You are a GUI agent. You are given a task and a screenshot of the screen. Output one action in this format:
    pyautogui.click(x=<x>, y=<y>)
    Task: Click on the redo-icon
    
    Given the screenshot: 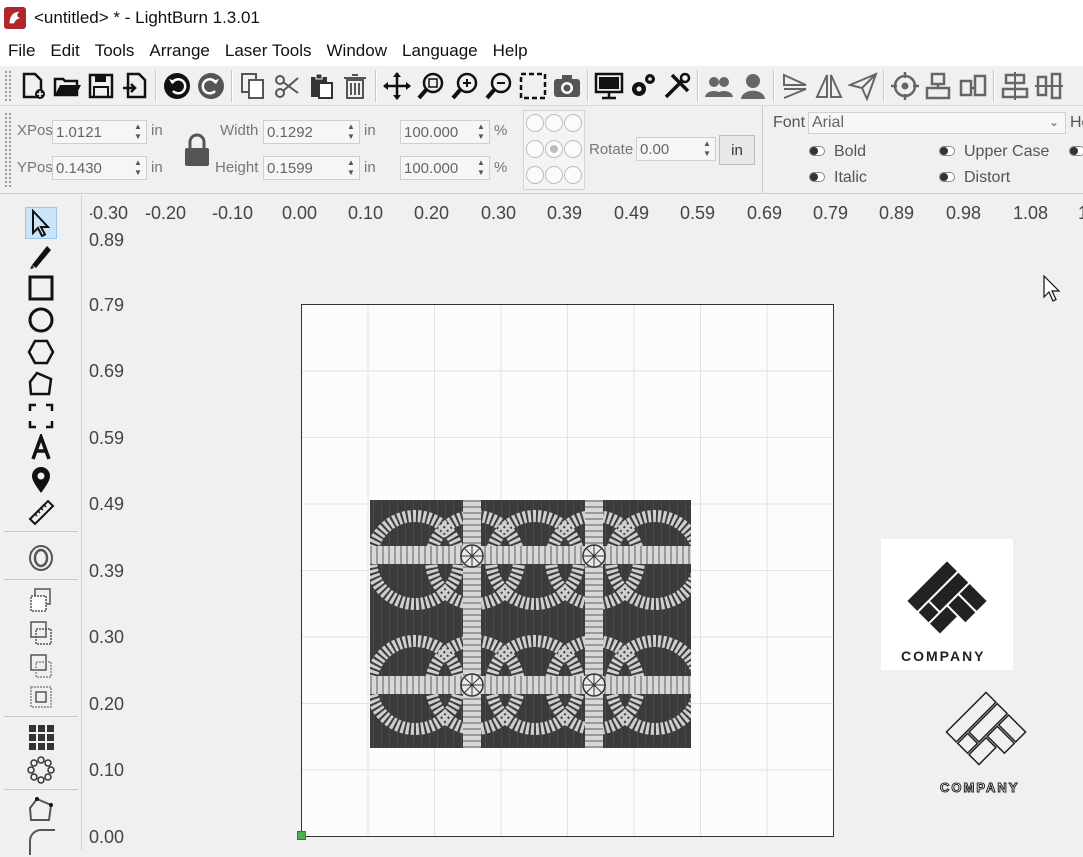 What is the action you would take?
    pyautogui.click(x=211, y=86)
    